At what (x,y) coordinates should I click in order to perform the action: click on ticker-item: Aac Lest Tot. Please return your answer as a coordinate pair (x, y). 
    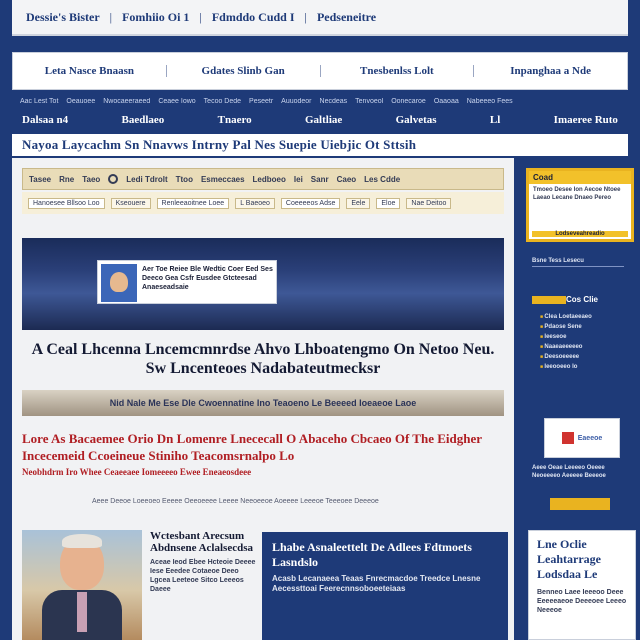
    Looking at the image, I should click on (39, 103).